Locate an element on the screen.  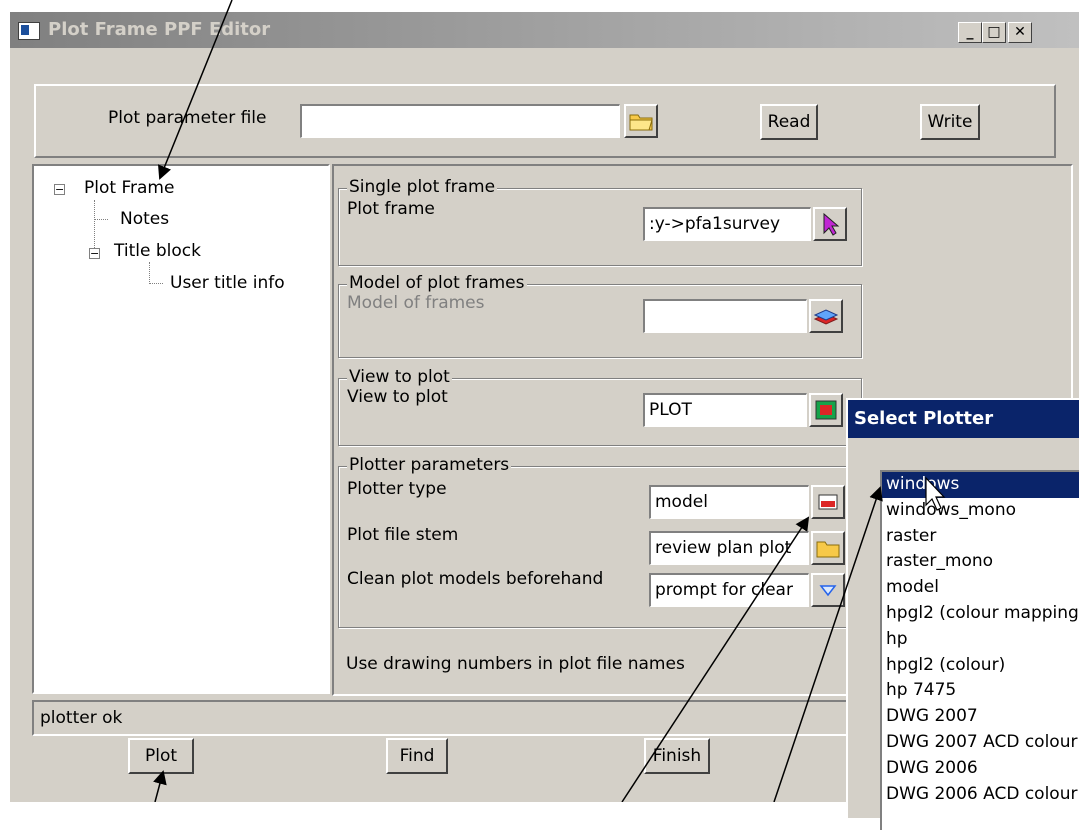
plotter-list-item: DWG 2006 is located at coordinates (980, 769).